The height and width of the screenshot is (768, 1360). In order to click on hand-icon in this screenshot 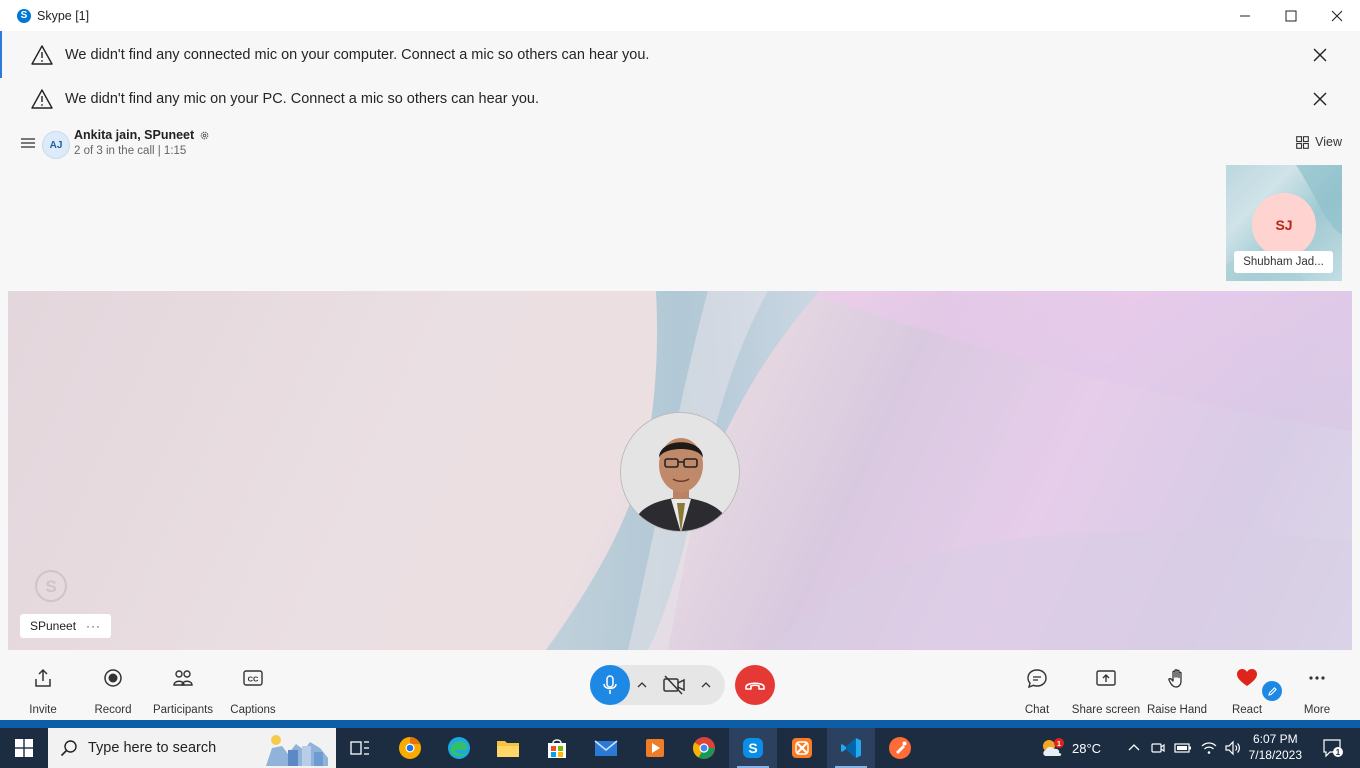, I will do `click(1175, 678)`.